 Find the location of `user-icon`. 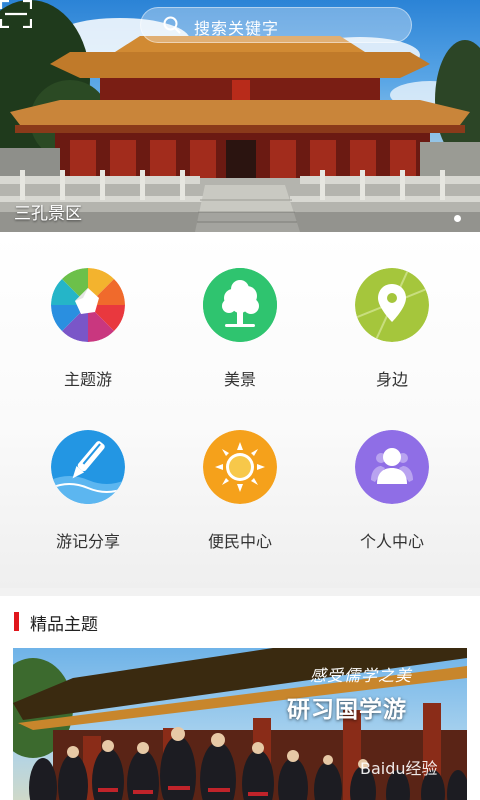

user-icon is located at coordinates (392, 467).